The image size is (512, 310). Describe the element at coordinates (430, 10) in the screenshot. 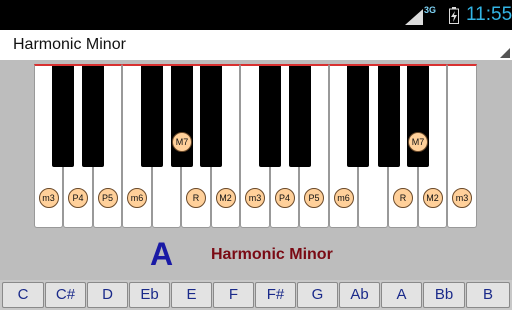

I see `network-type: 3G` at that location.